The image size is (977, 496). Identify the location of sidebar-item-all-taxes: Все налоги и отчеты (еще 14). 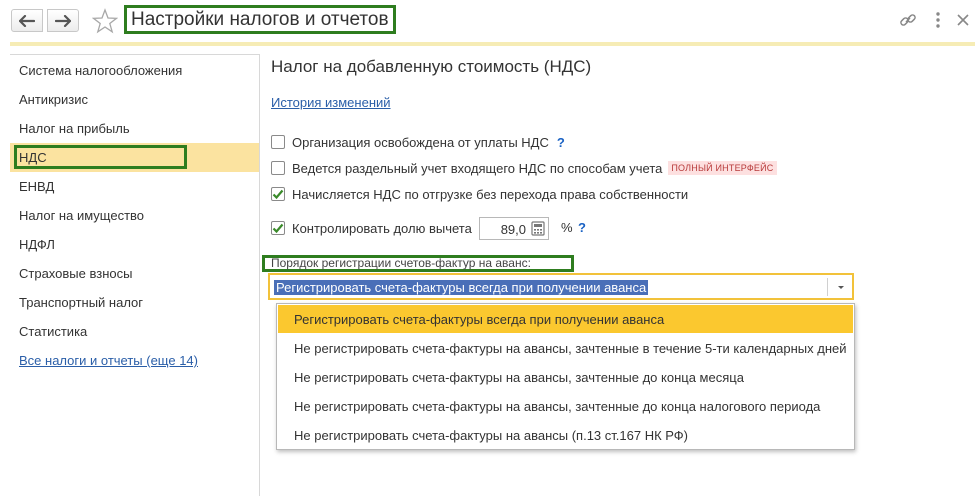
(134, 360).